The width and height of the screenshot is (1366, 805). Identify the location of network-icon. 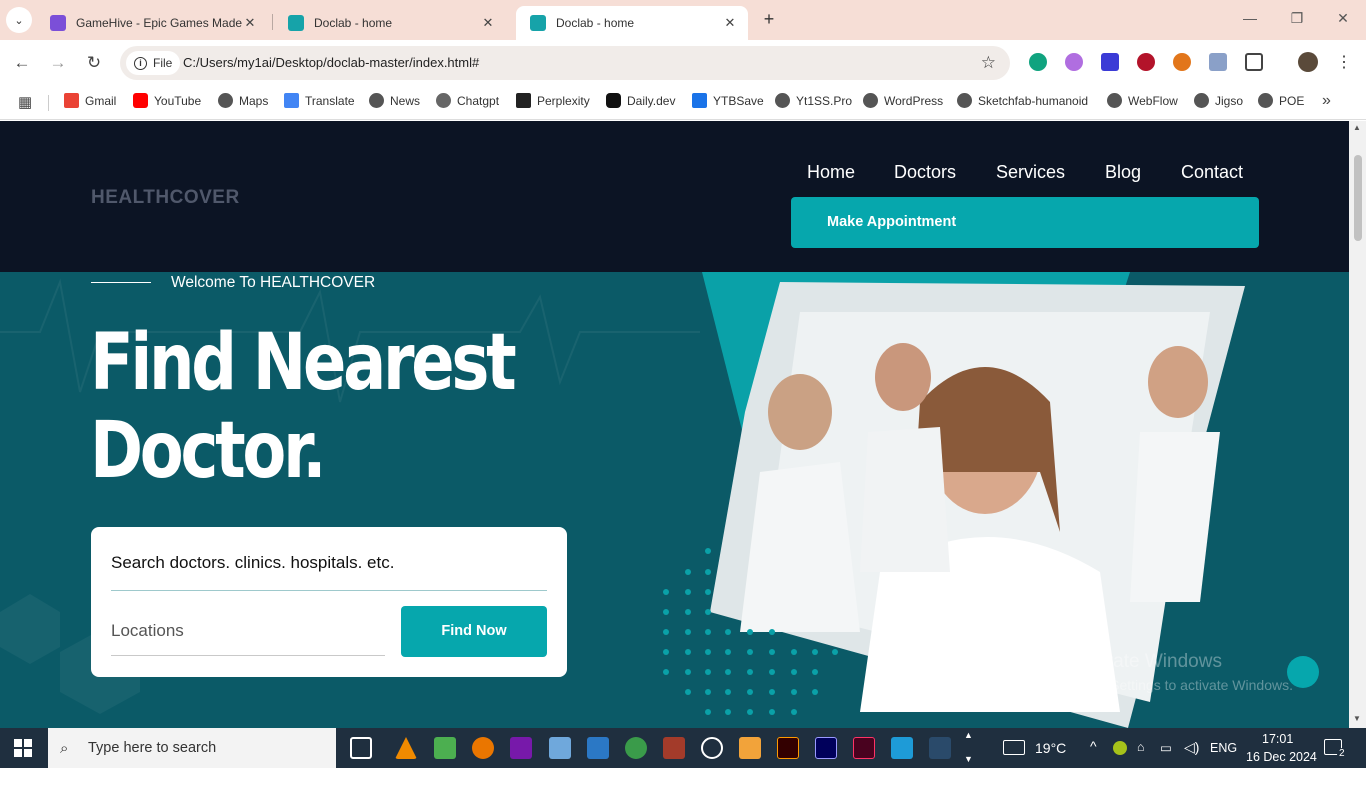
(598, 748).